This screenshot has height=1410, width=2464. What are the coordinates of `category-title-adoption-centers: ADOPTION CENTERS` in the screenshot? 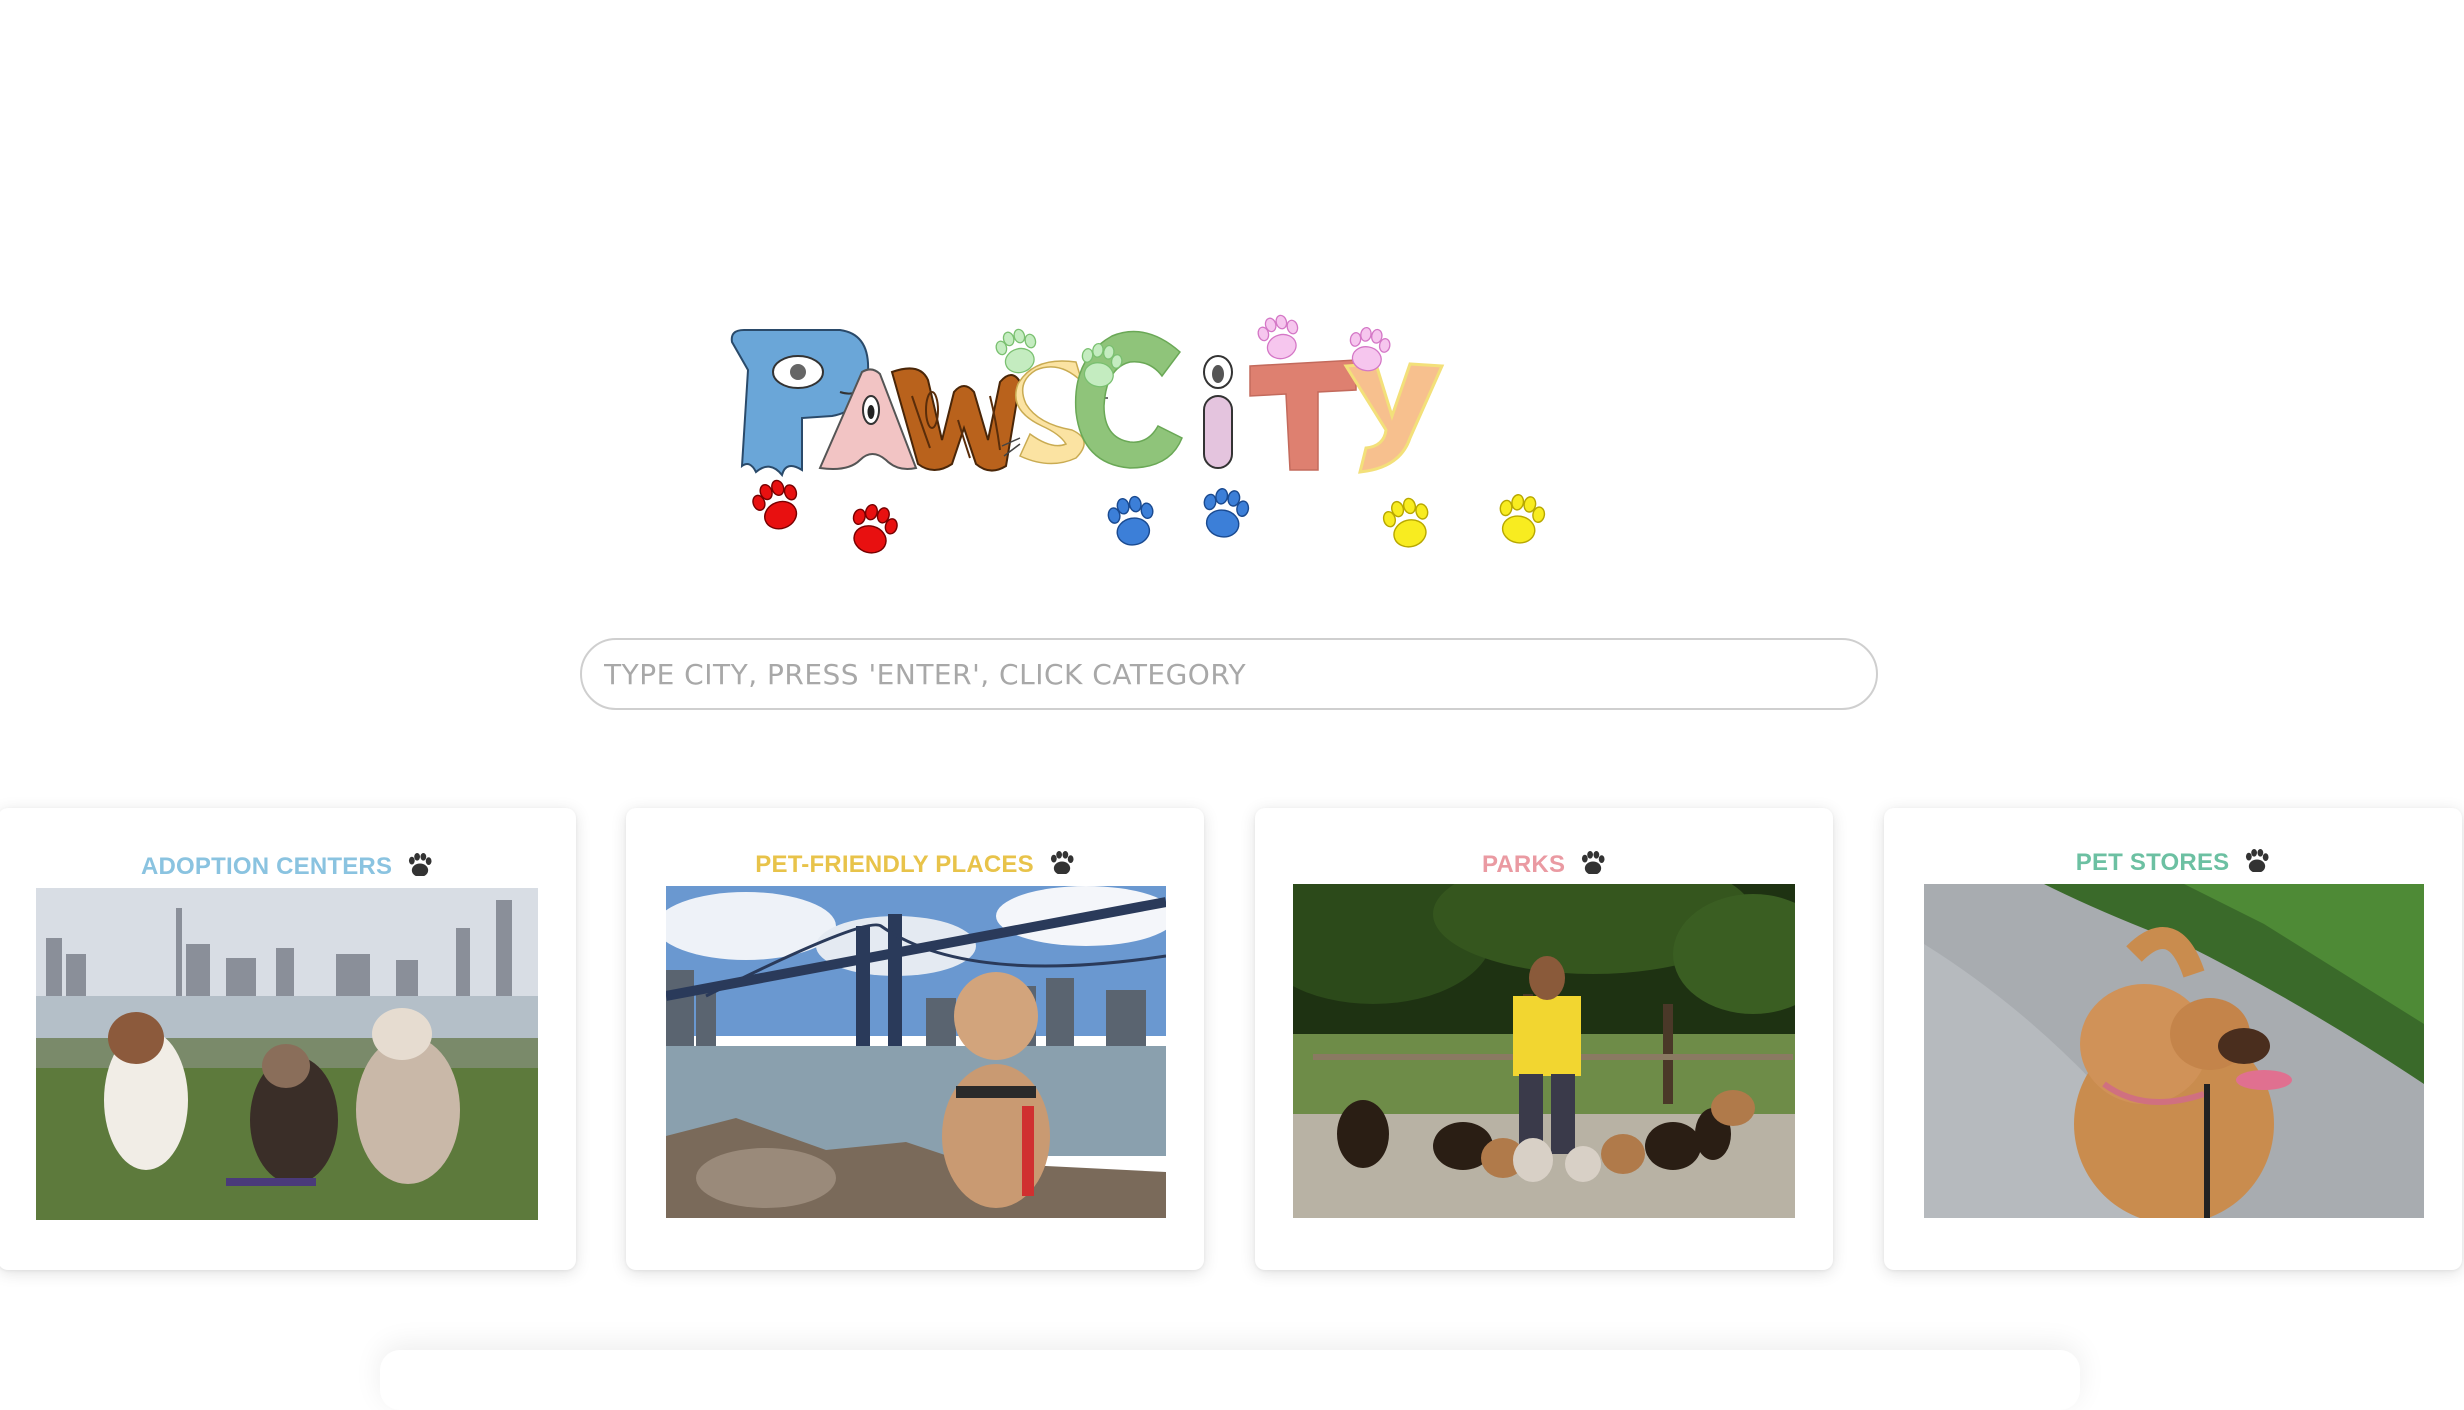 It's located at (288, 867).